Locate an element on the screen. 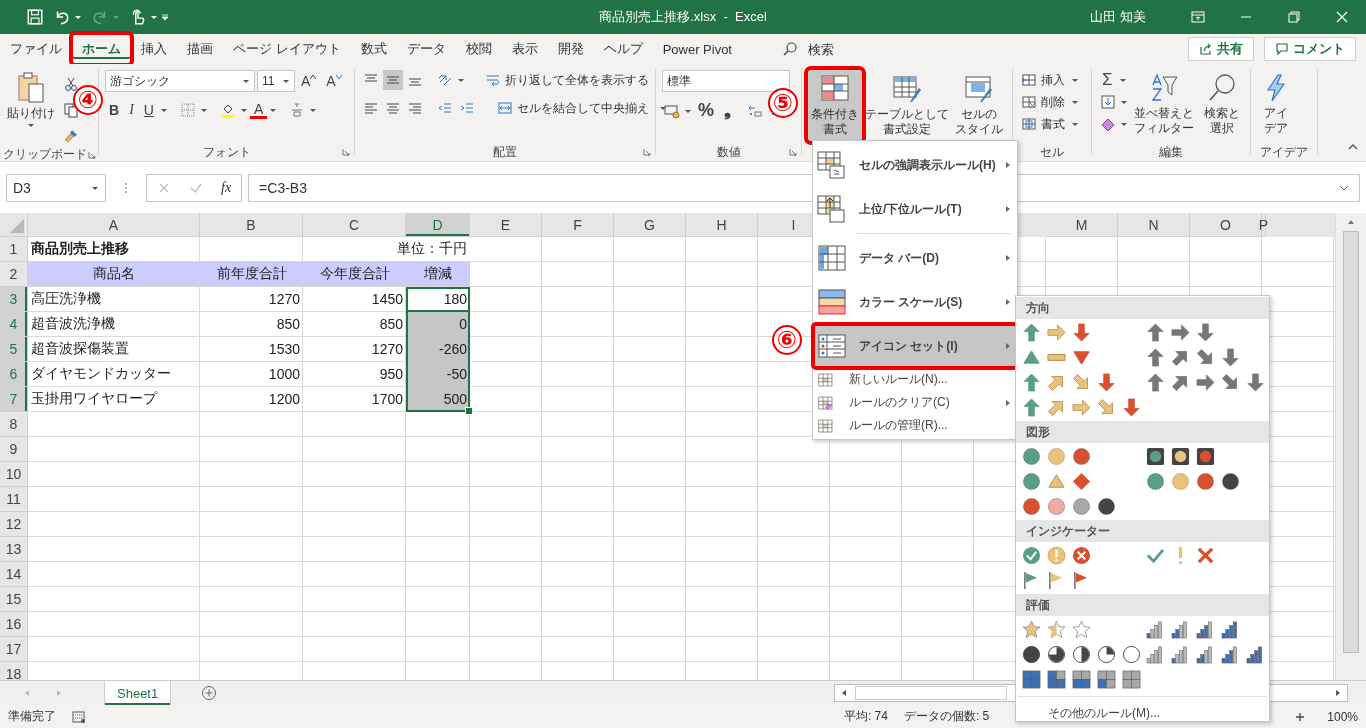 This screenshot has width=1366, height=728. zoom-in-icon is located at coordinates (1300, 716).